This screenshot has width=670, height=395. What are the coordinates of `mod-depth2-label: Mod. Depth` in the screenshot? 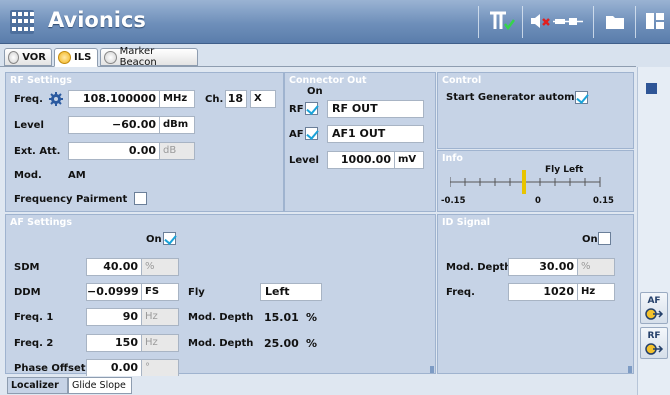 It's located at (221, 343).